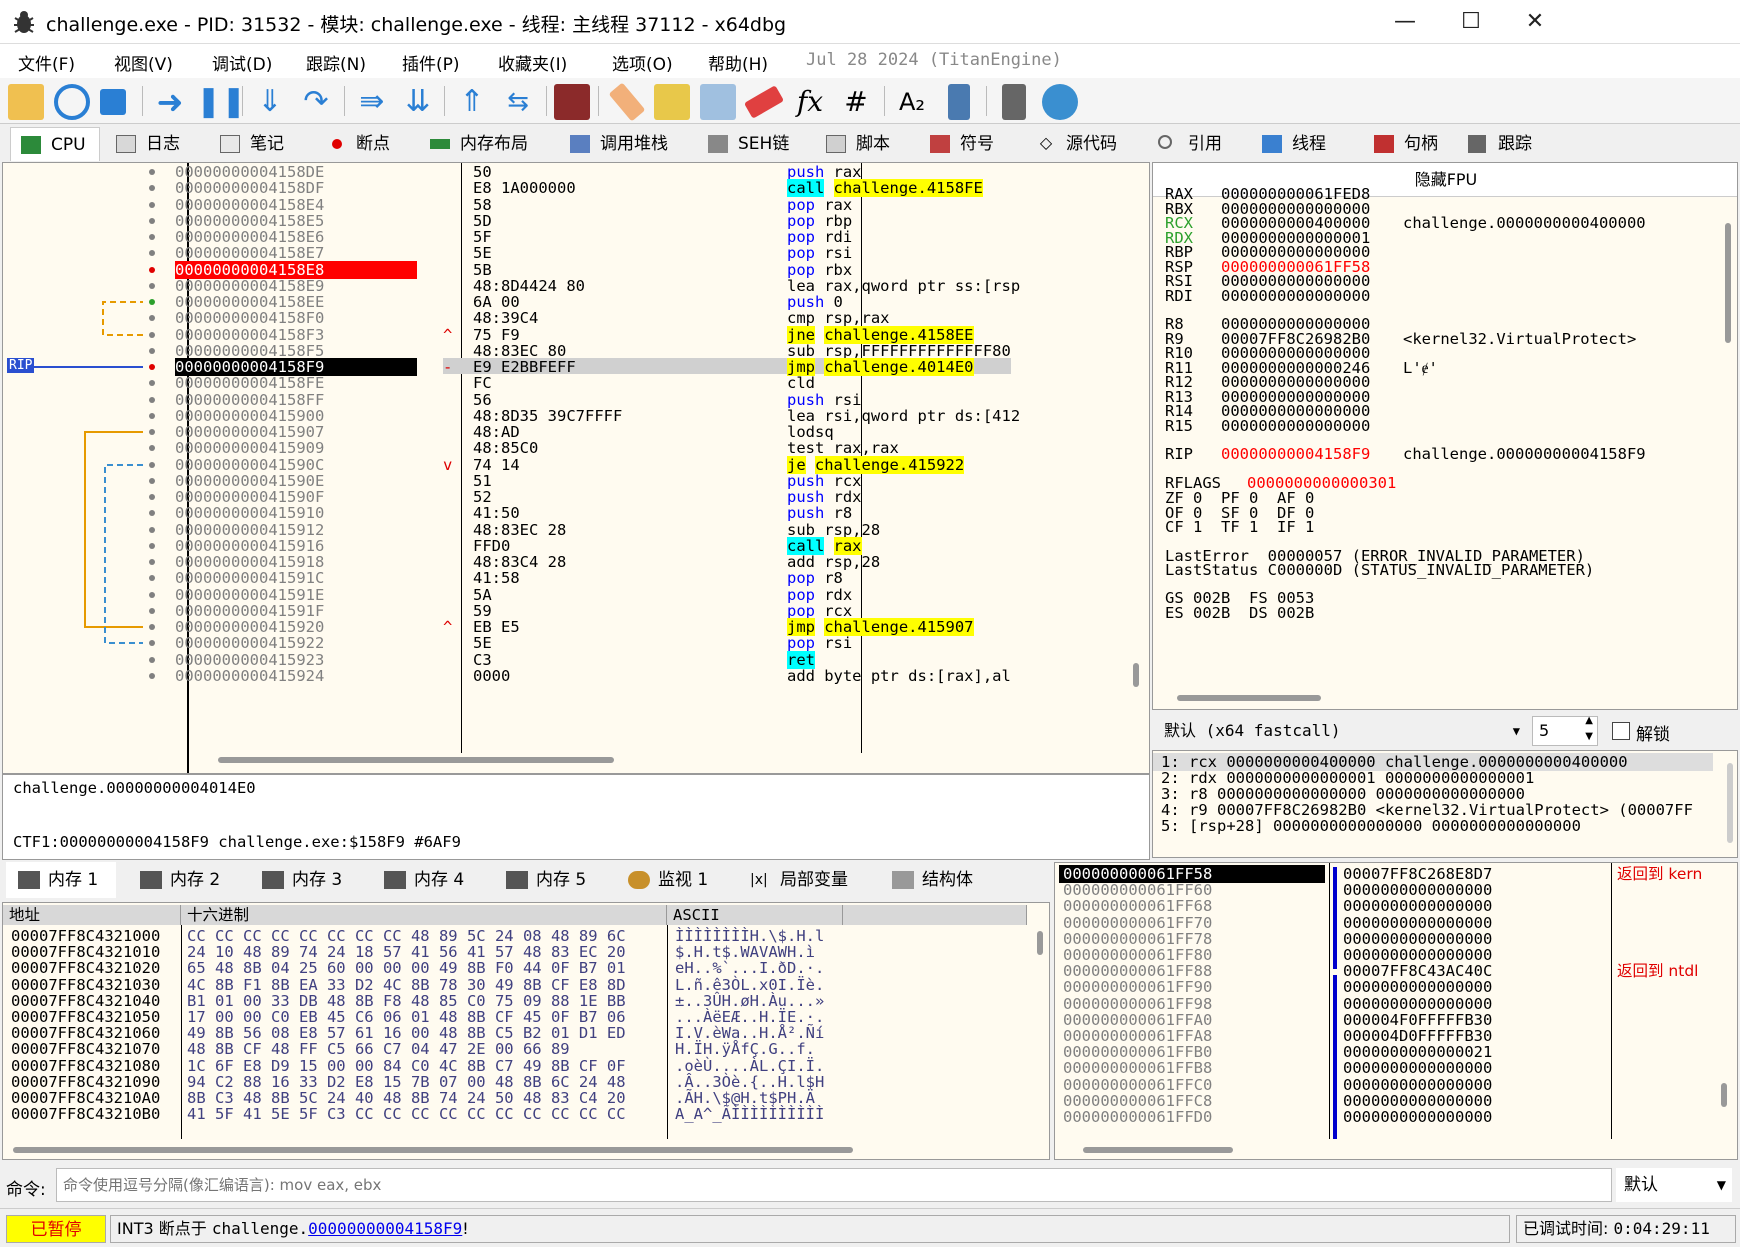  What do you see at coordinates (170, 102) in the screenshot?
I see `run-icon: ➜` at bounding box center [170, 102].